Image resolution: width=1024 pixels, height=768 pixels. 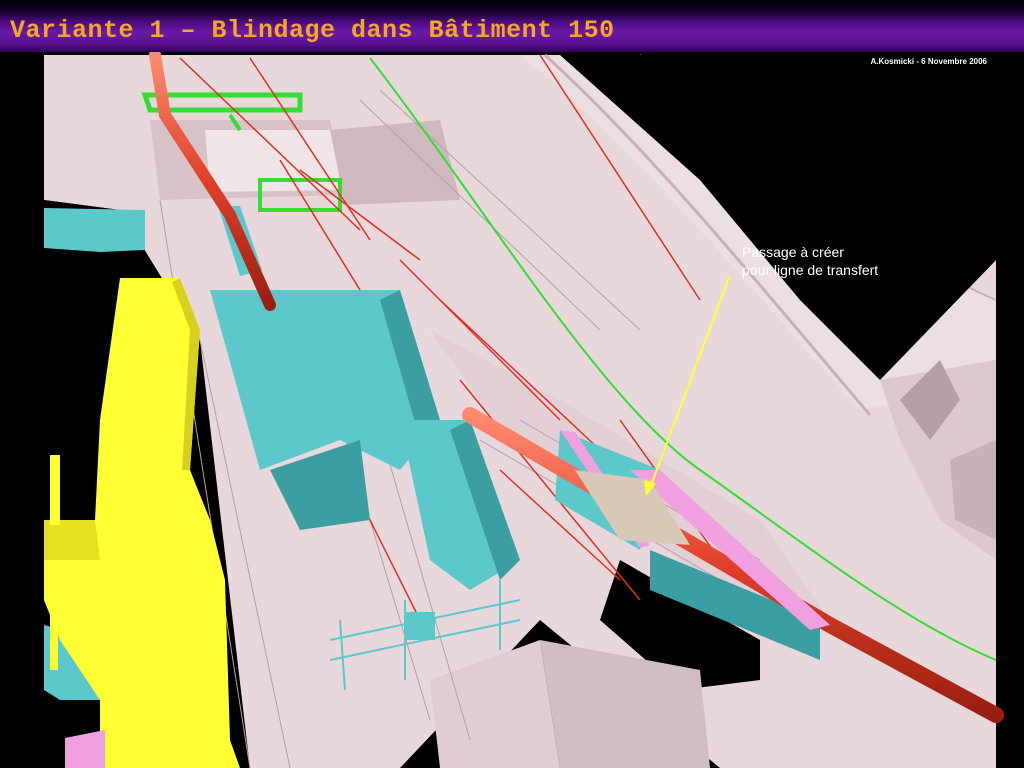 What do you see at coordinates (810, 261) in the screenshot?
I see `passage-annotation: Passage à créer pour ligne de transfert` at bounding box center [810, 261].